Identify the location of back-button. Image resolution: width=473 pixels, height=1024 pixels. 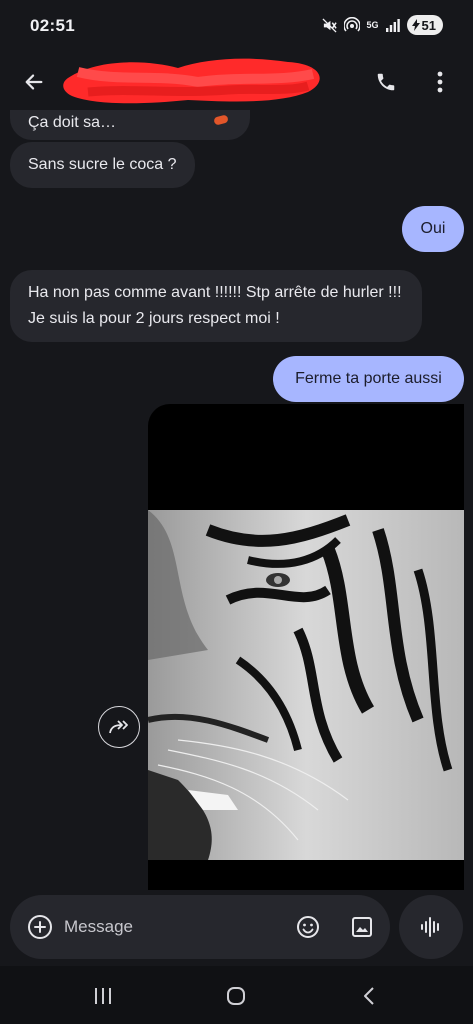
(34, 82).